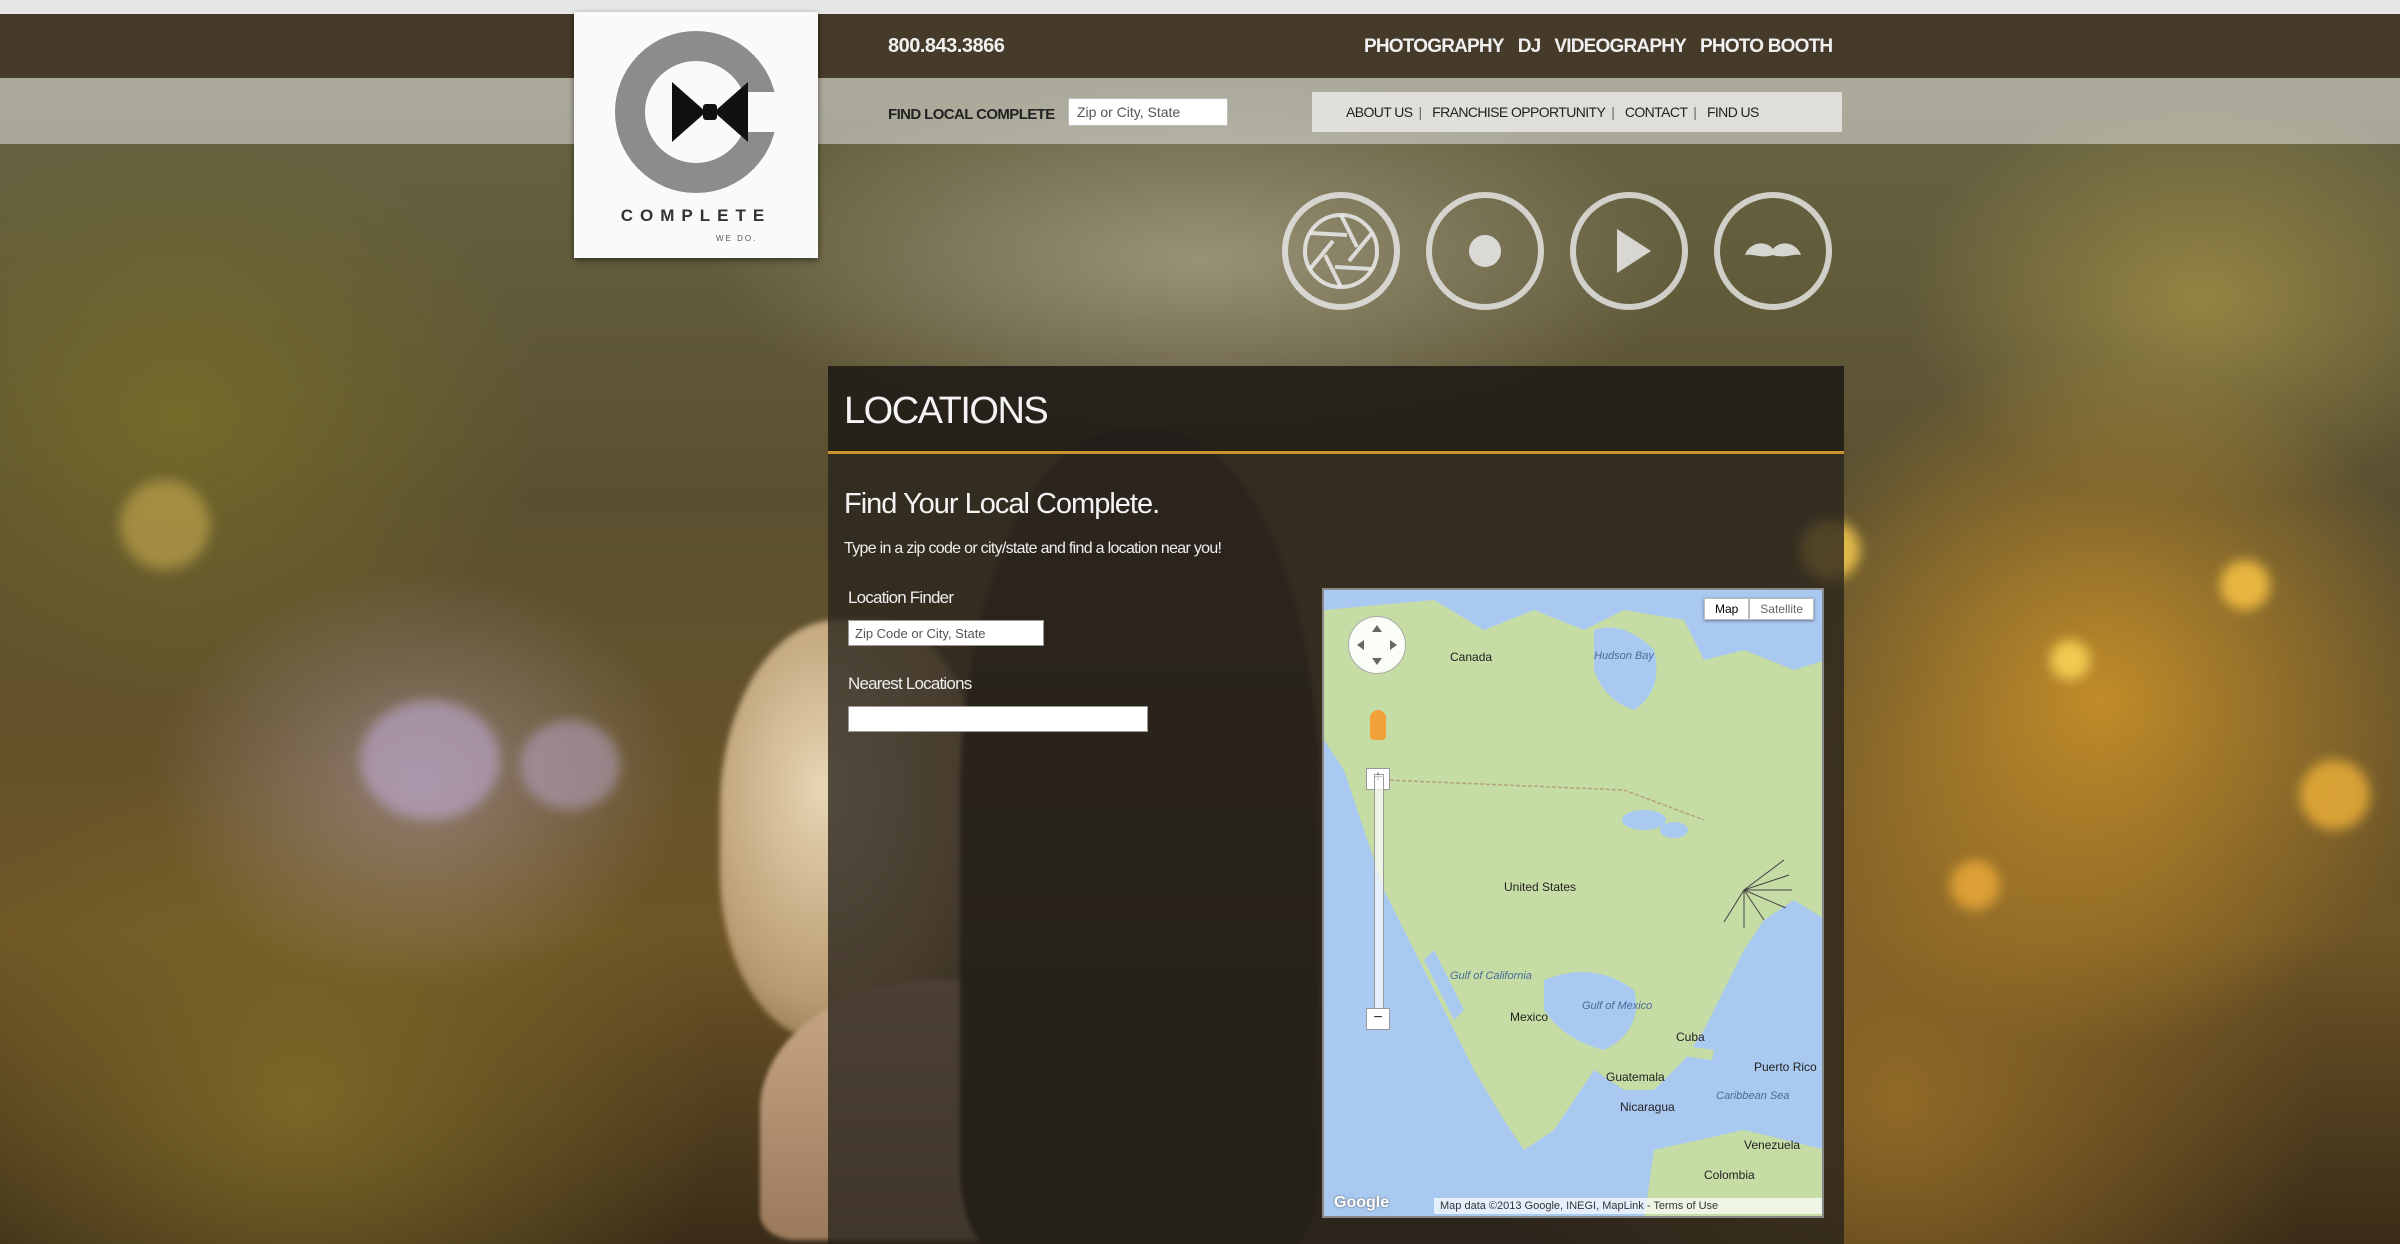 This screenshot has height=1244, width=2400. I want to click on map-label-cuba: Cuba, so click(1690, 1037).